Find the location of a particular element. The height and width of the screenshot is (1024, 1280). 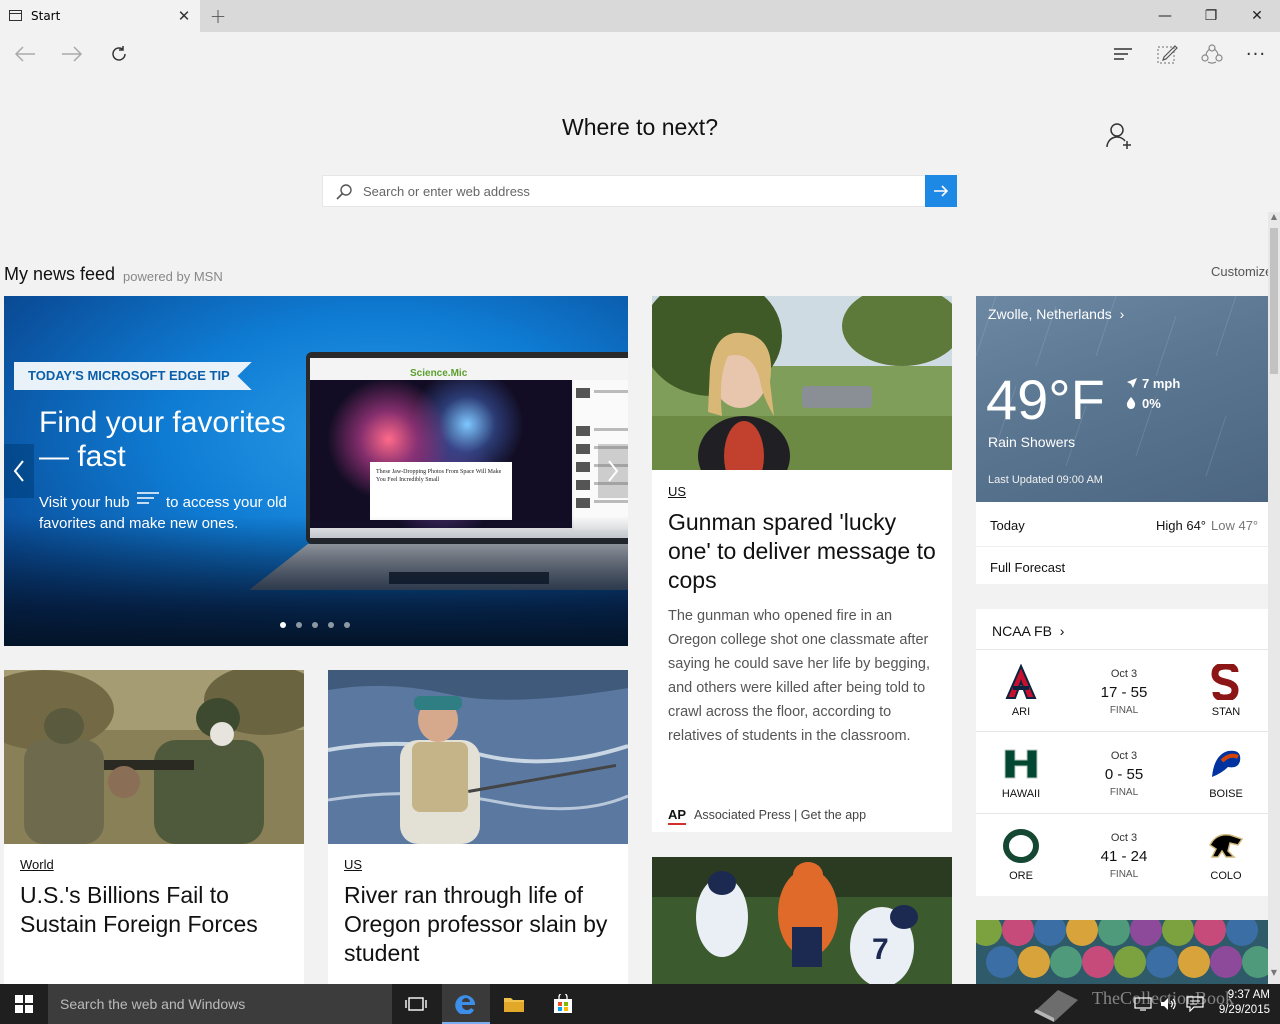

clock: 9:37 AM 9/29/2015 is located at coordinates (1241, 1003).